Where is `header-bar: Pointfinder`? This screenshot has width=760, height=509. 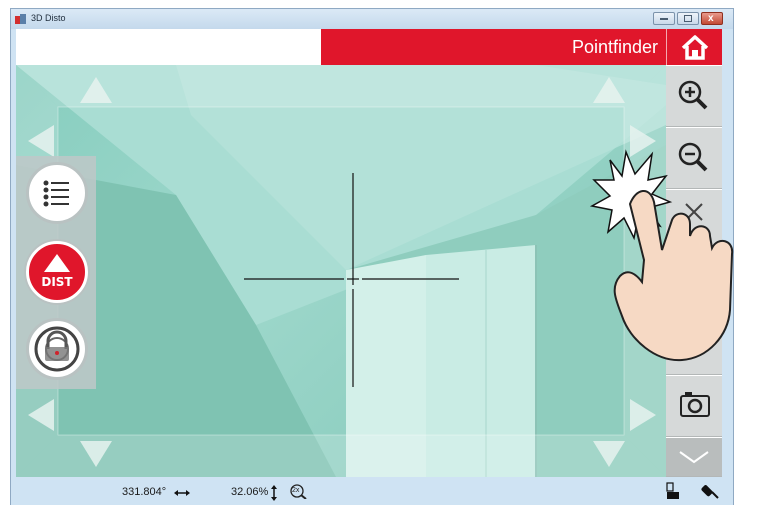 header-bar: Pointfinder is located at coordinates (493, 47).